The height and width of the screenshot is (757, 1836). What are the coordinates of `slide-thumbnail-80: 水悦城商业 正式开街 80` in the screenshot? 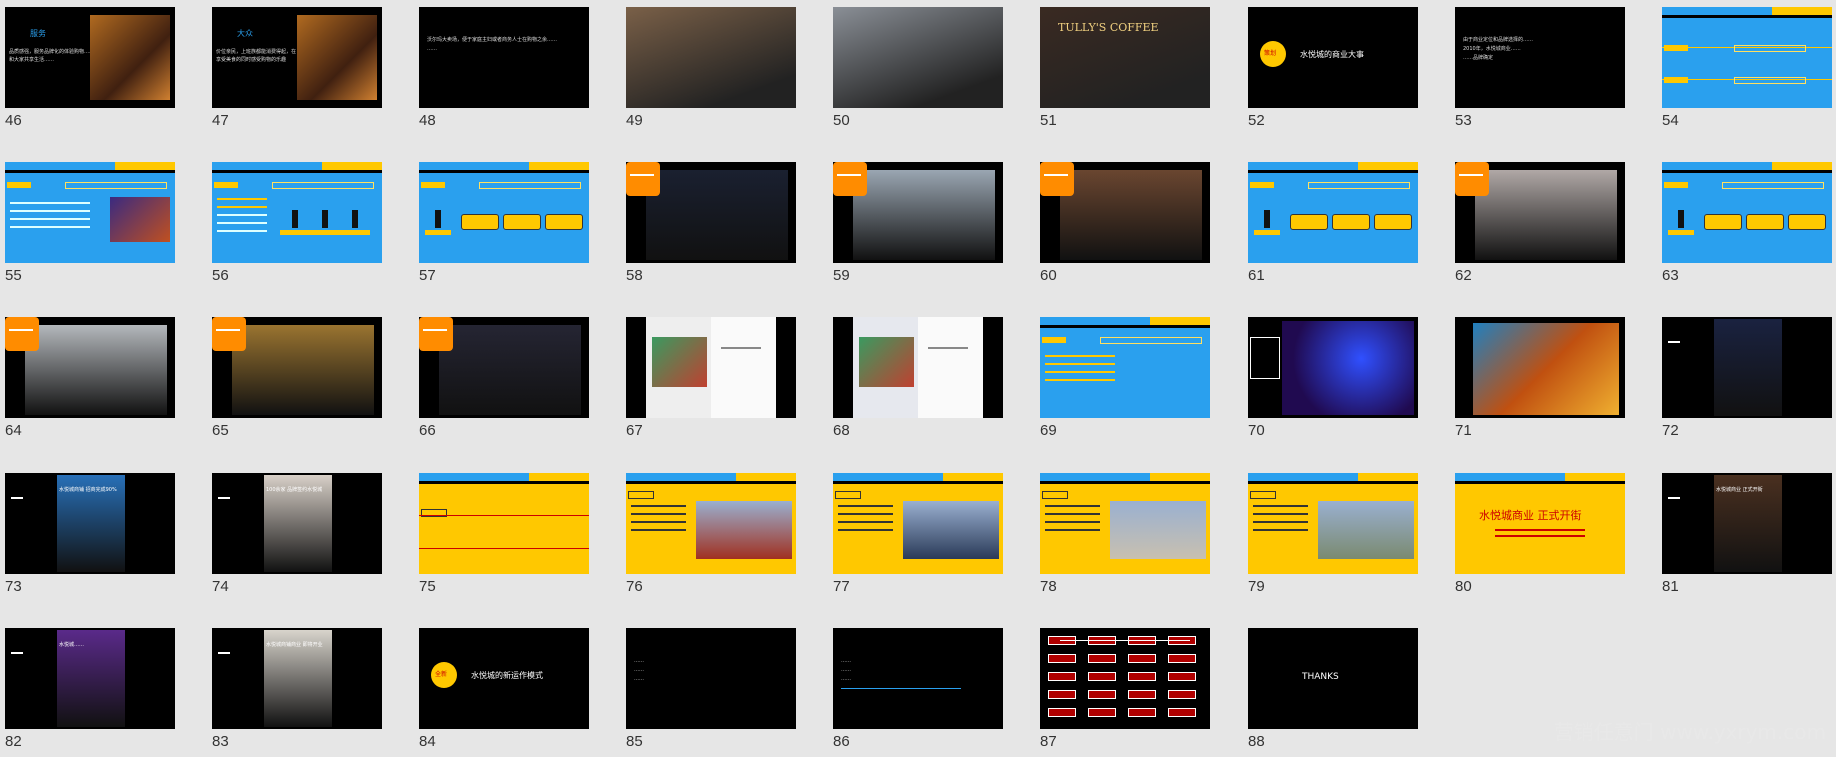 It's located at (1537, 533).